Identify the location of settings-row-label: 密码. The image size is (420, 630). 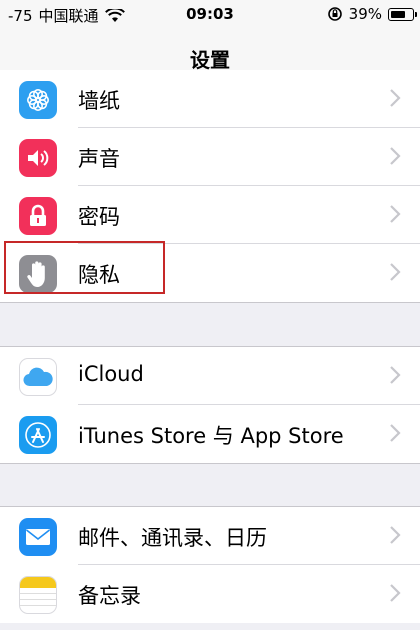
(99, 217).